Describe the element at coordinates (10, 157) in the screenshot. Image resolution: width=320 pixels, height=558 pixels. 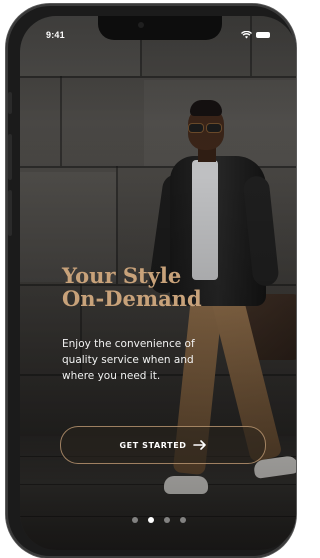
I see `volume-up-button` at that location.